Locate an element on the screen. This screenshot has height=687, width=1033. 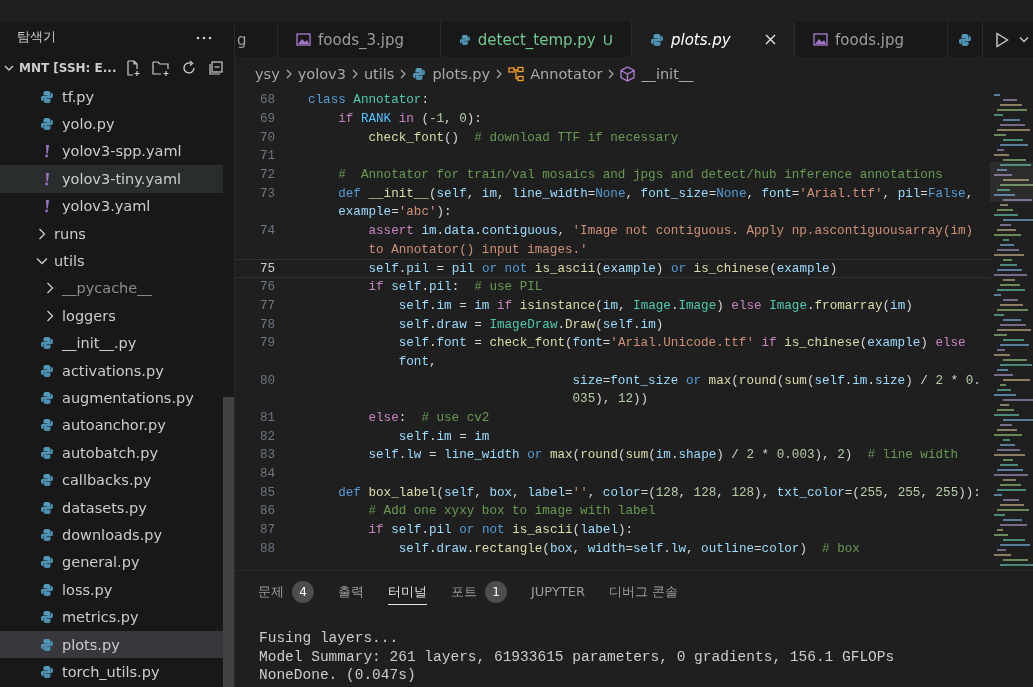
code-line: def box_label(self, box, label='', color=(128, 128, 128), txt_color=(255, 255, 255)): is located at coordinates (659, 492).